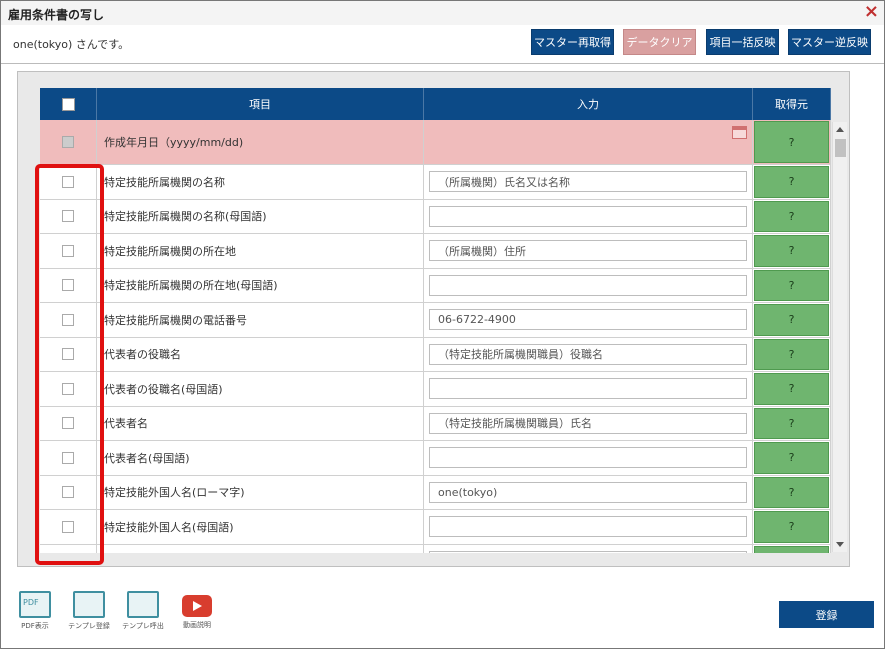 Image resolution: width=885 pixels, height=649 pixels. I want to click on row-checkbox, so click(68, 142).